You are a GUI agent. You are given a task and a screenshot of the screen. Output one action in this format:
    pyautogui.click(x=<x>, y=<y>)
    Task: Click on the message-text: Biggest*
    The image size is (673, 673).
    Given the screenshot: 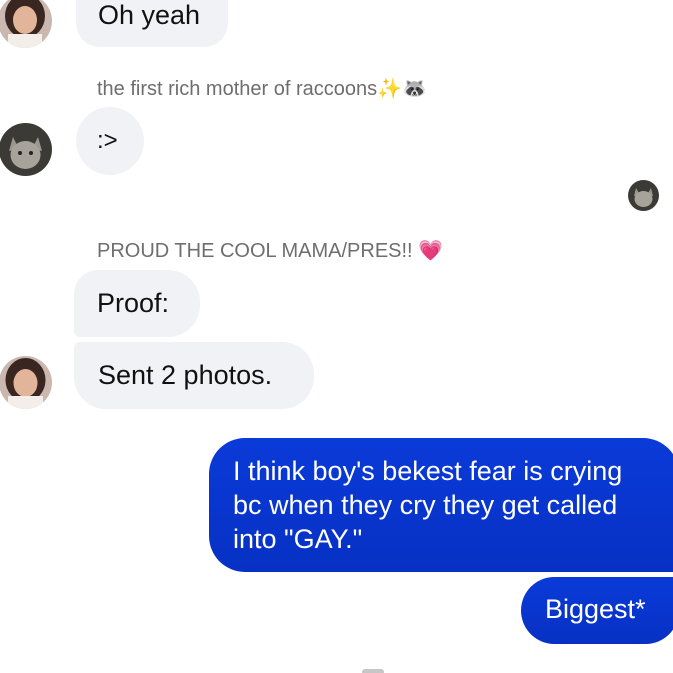 What is the action you would take?
    pyautogui.click(x=595, y=609)
    